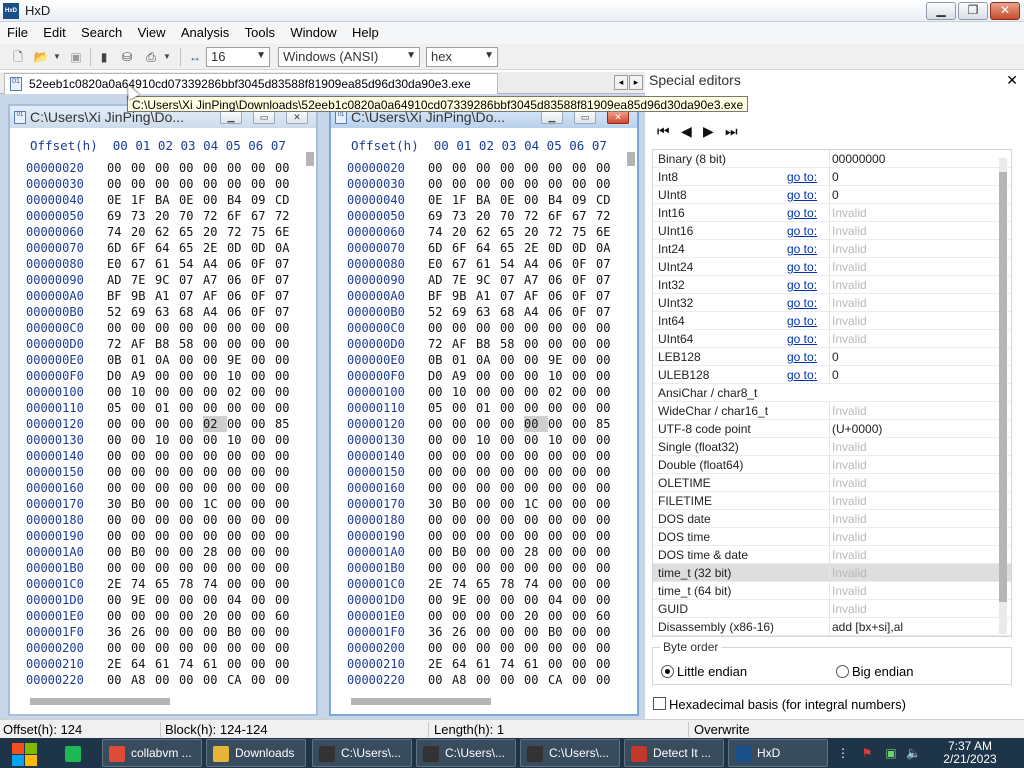  Describe the element at coordinates (483, 264) in the screenshot. I see `hex-row: 00000080 E0 67 61 54 A4 06 0F 07` at that location.